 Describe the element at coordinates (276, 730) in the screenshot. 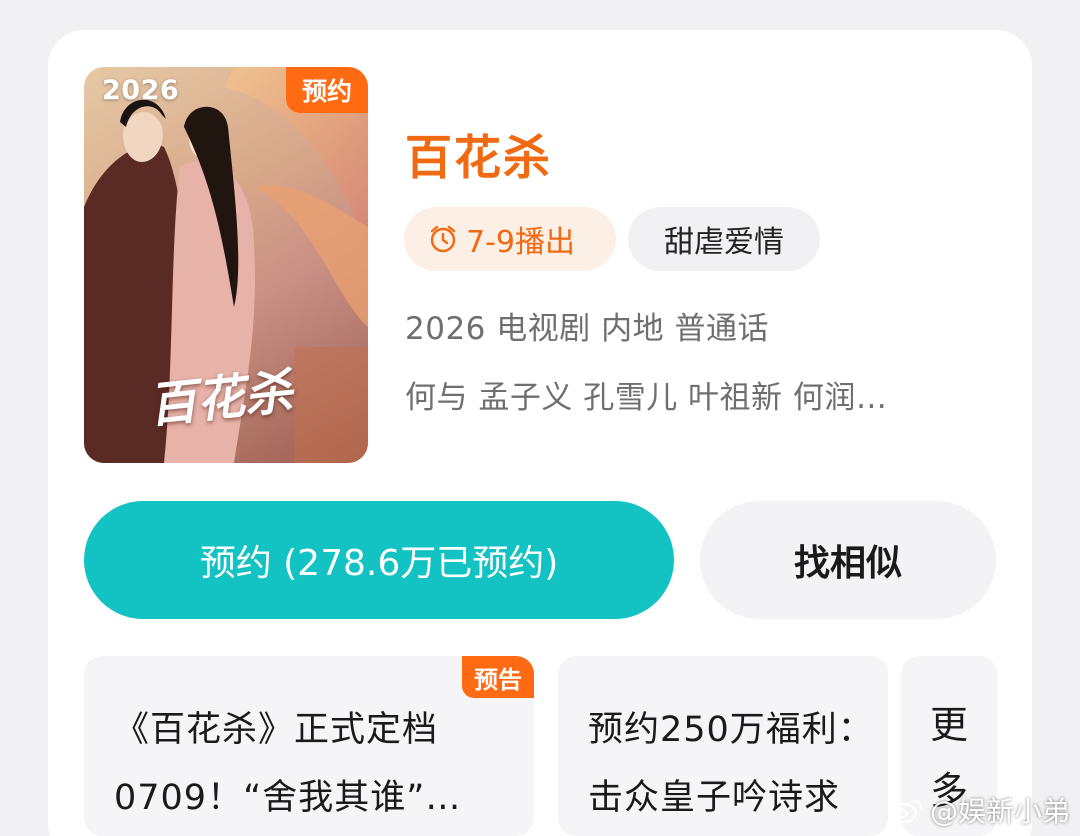

I see `news-line: 《百花杀》正式定档` at that location.